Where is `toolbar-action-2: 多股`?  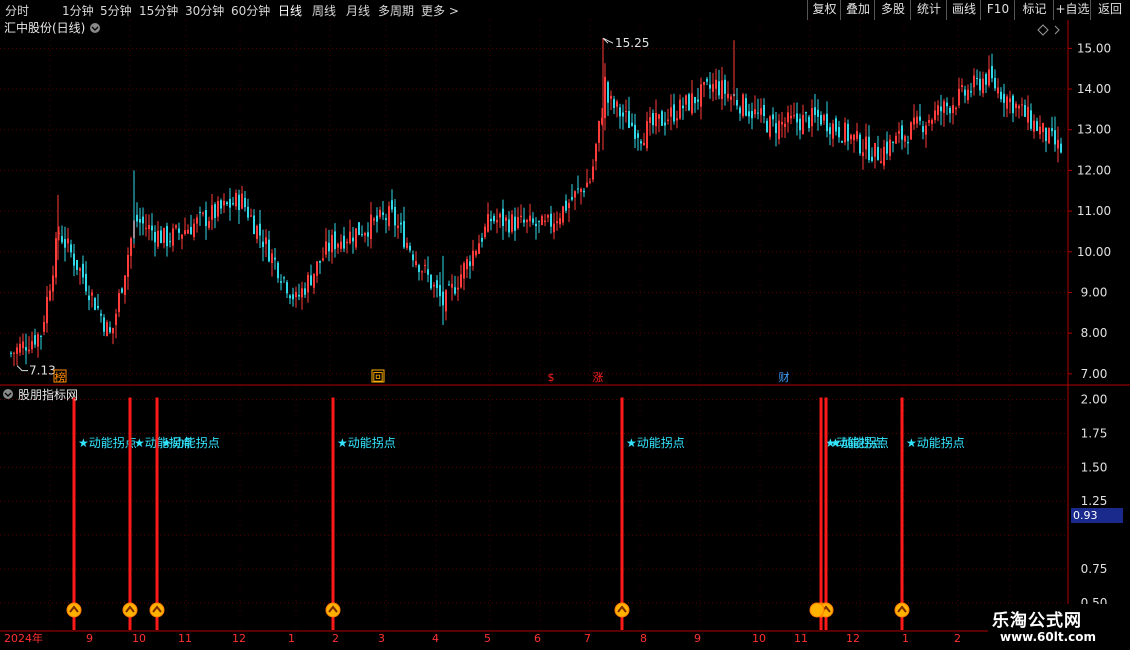 toolbar-action-2: 多股 is located at coordinates (892, 10).